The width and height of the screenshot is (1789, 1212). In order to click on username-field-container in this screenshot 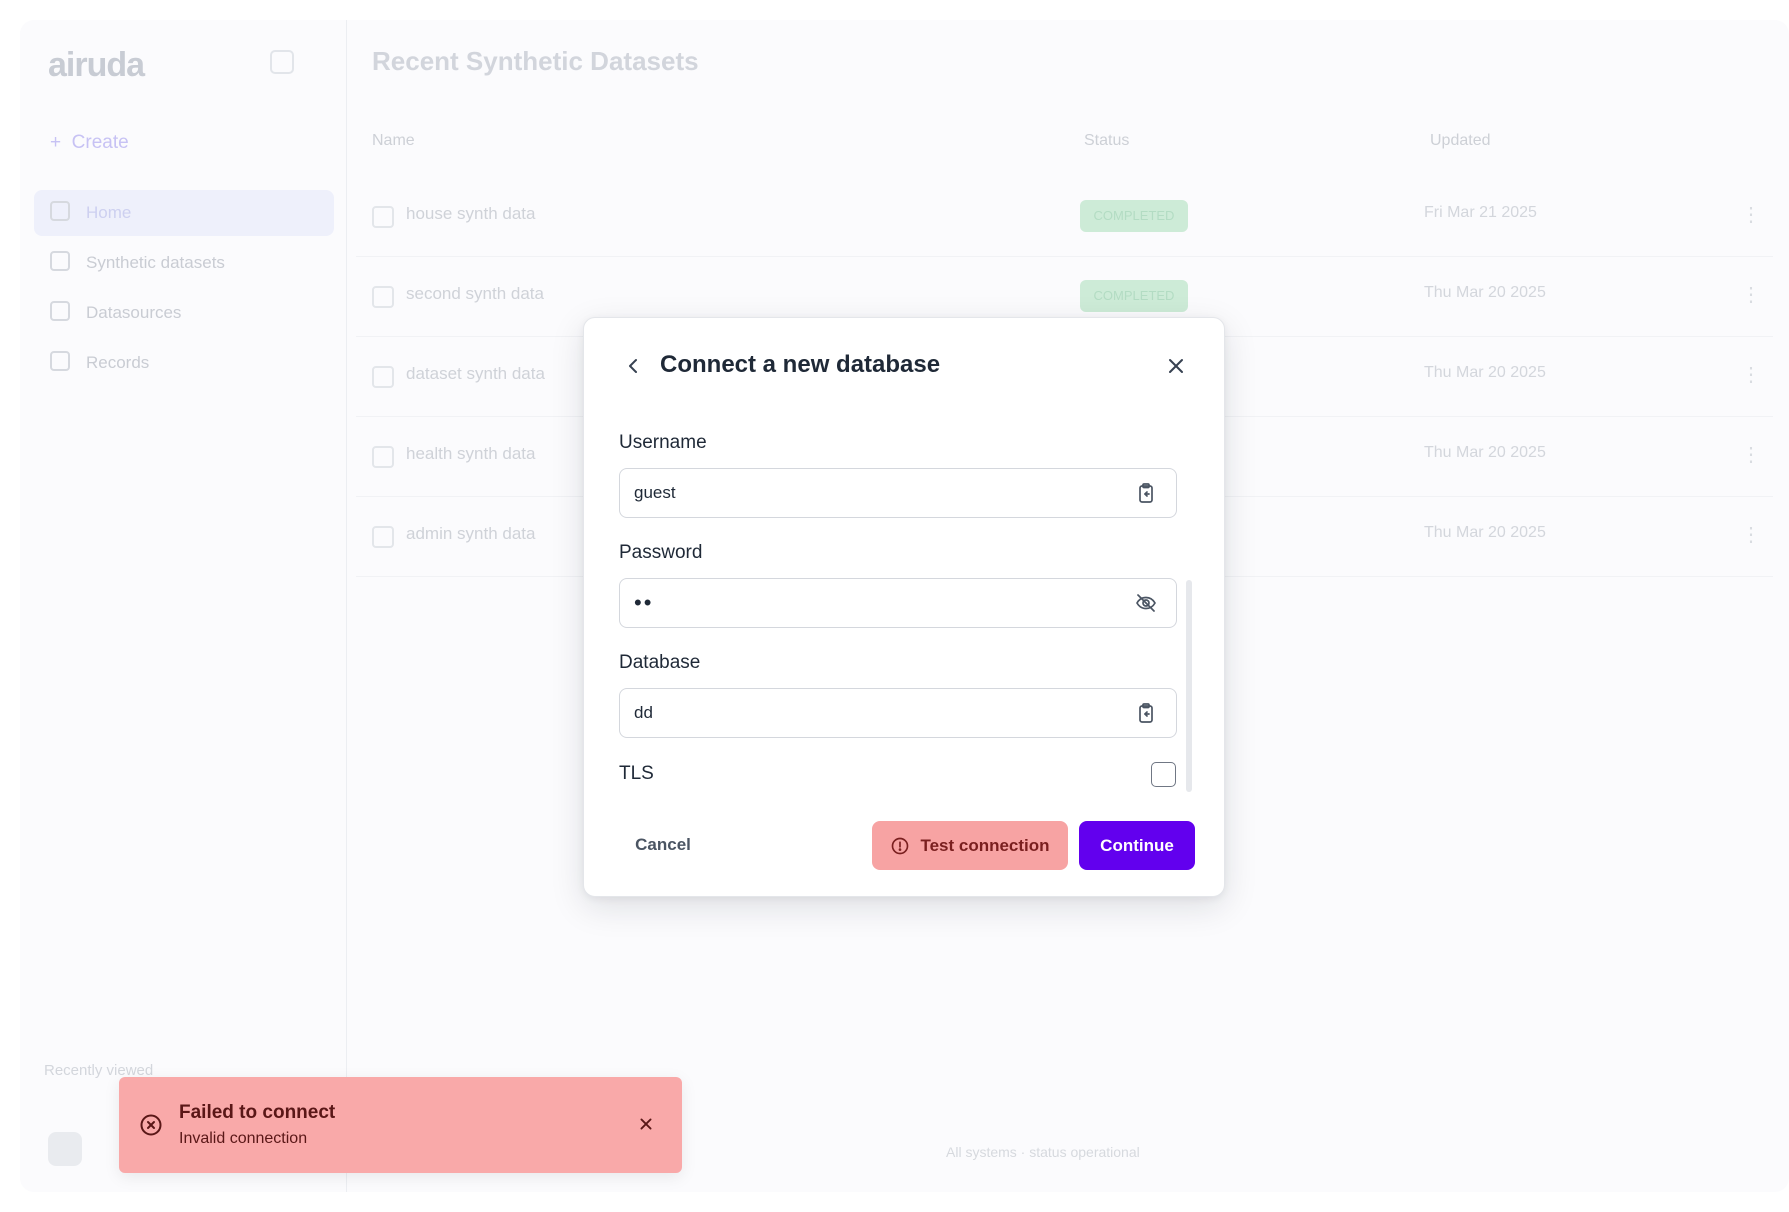, I will do `click(898, 493)`.